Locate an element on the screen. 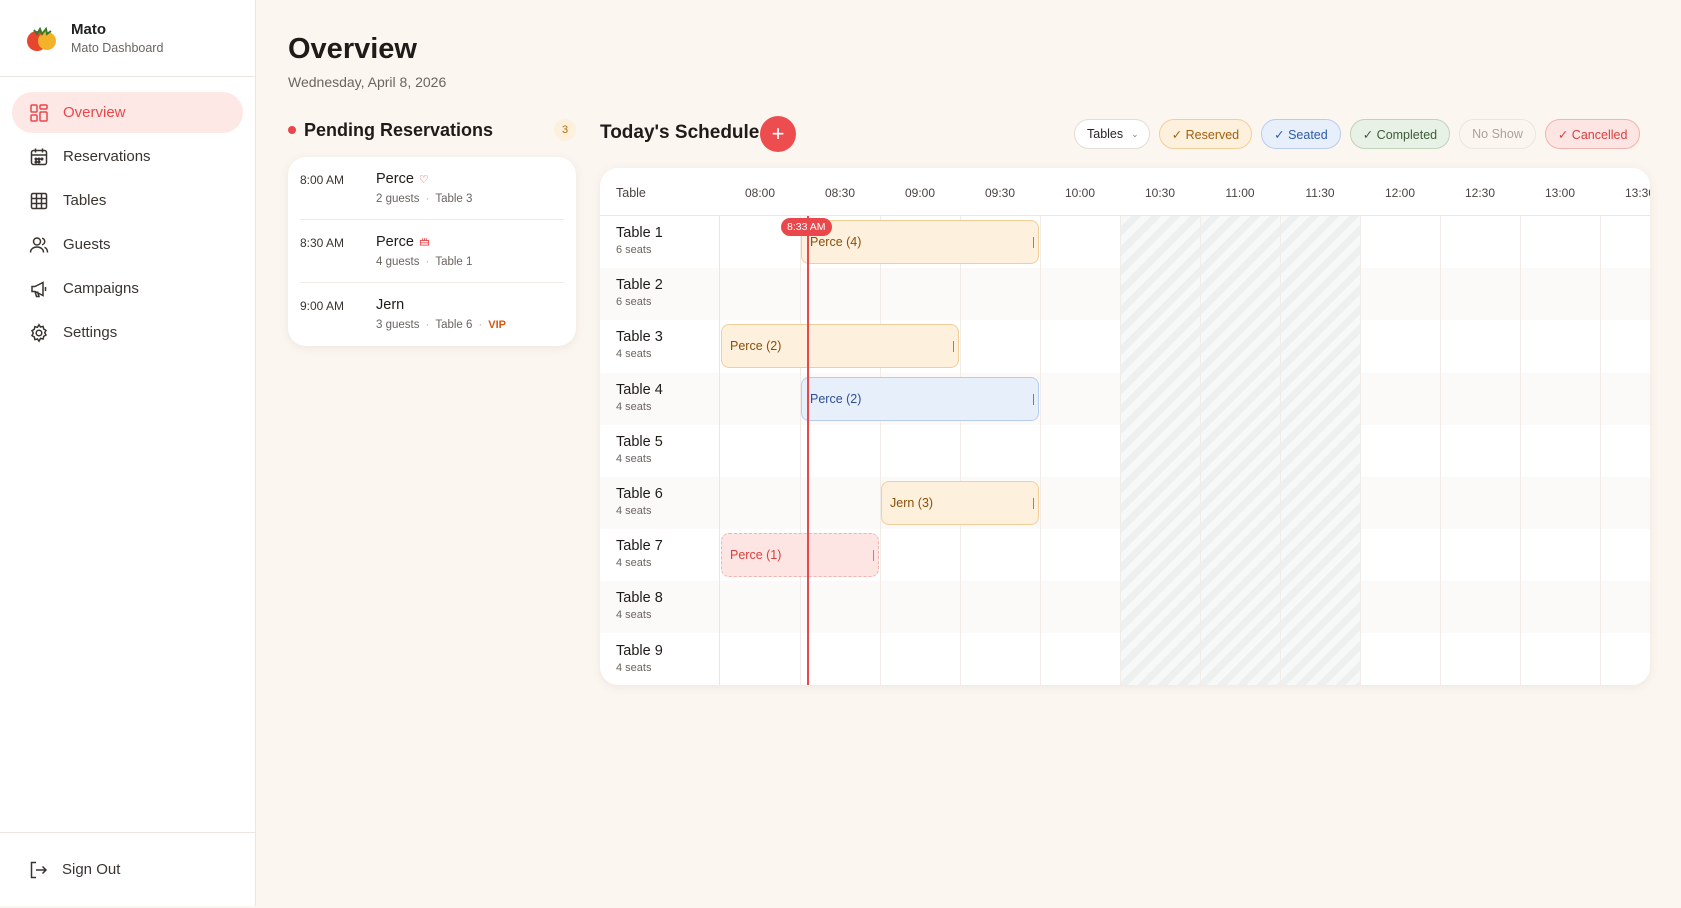  current-time-line is located at coordinates (808, 450).